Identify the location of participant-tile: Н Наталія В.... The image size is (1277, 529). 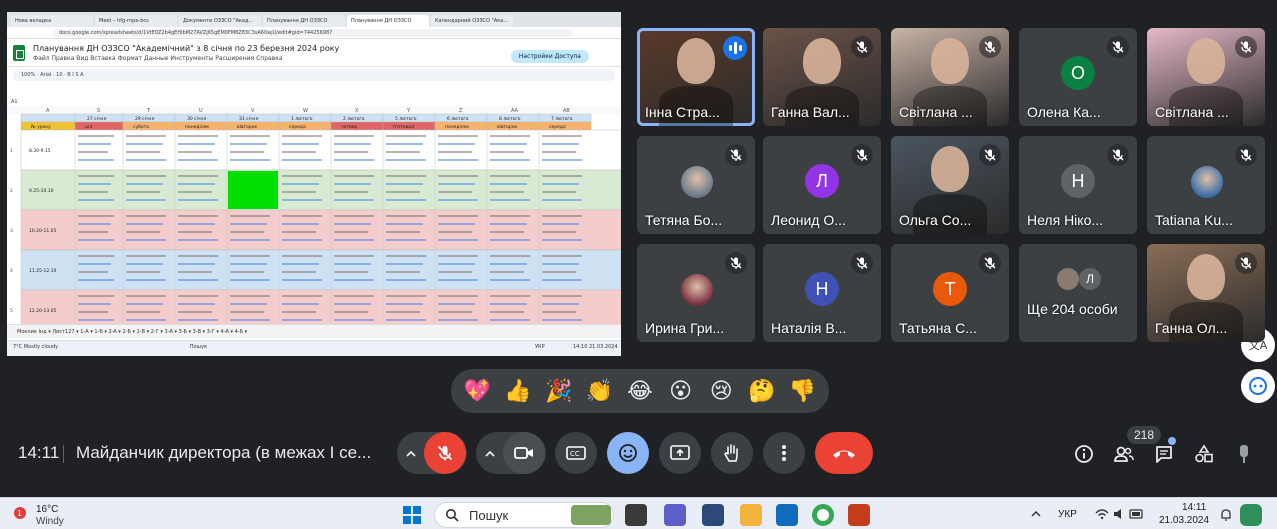
(822, 293).